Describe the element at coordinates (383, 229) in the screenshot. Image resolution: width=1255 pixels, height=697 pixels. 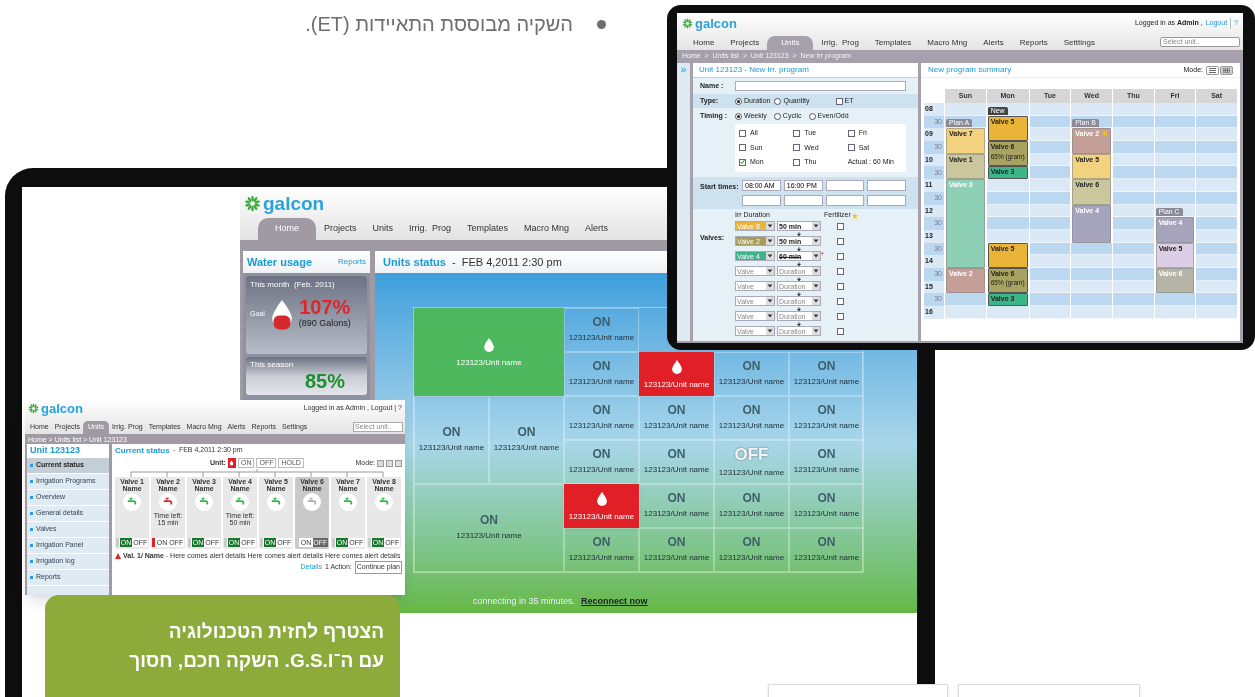
I see `nav-tab: Units` at that location.